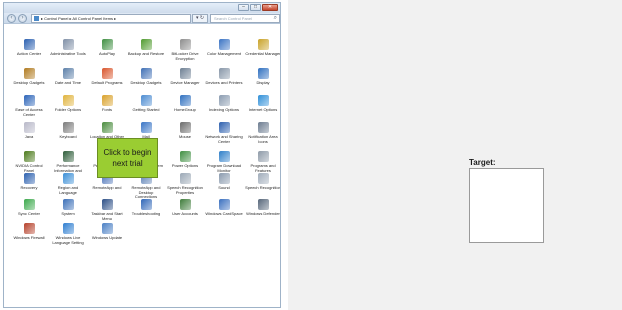 Image resolution: width=622 pixels, height=310 pixels. Describe the element at coordinates (185, 184) in the screenshot. I see `cp-item-speech: Speech Recognition Properties` at that location.